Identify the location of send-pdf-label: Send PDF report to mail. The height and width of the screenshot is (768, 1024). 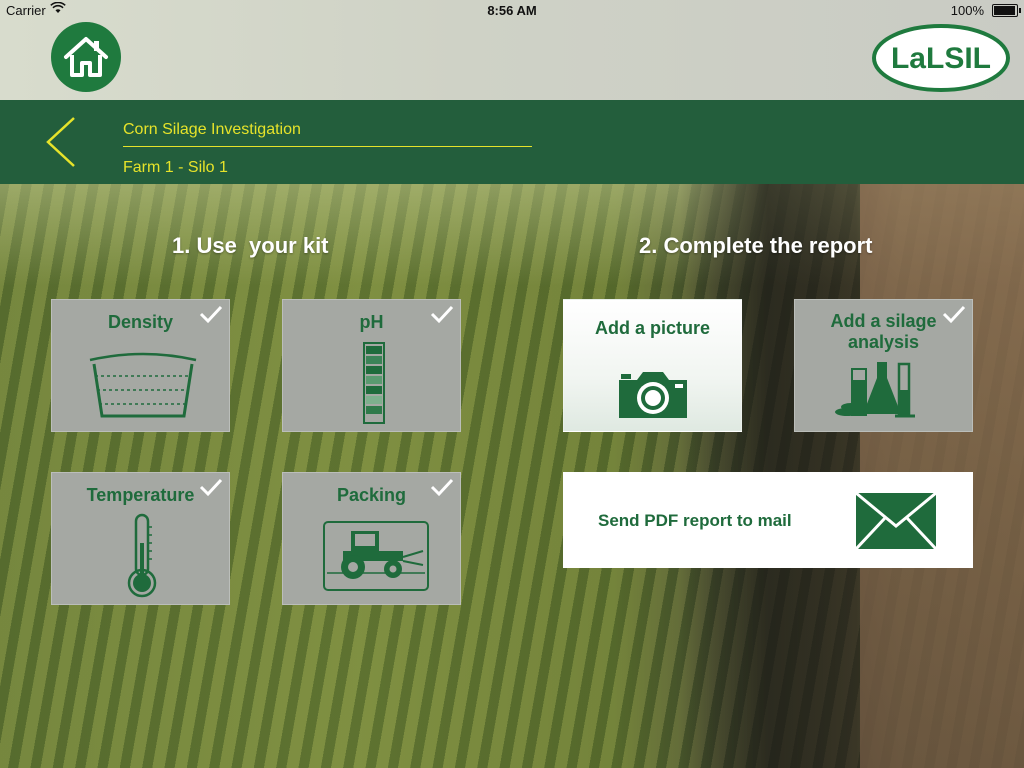
(695, 520).